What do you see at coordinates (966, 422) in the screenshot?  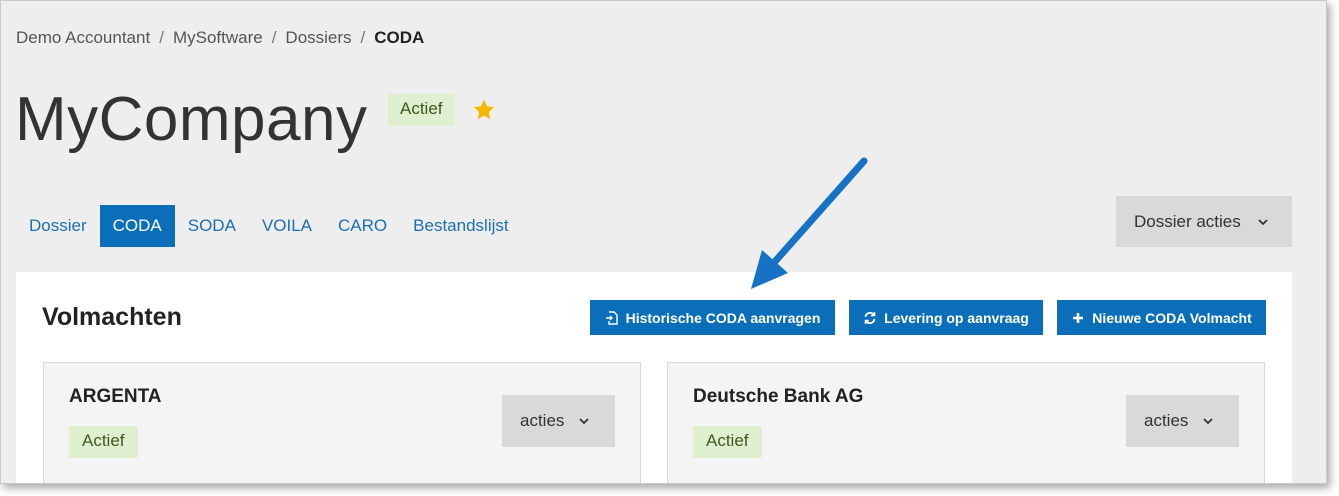 I see `mandate-card-deutsche-bank: Deutsche Bank AG Actief acties` at bounding box center [966, 422].